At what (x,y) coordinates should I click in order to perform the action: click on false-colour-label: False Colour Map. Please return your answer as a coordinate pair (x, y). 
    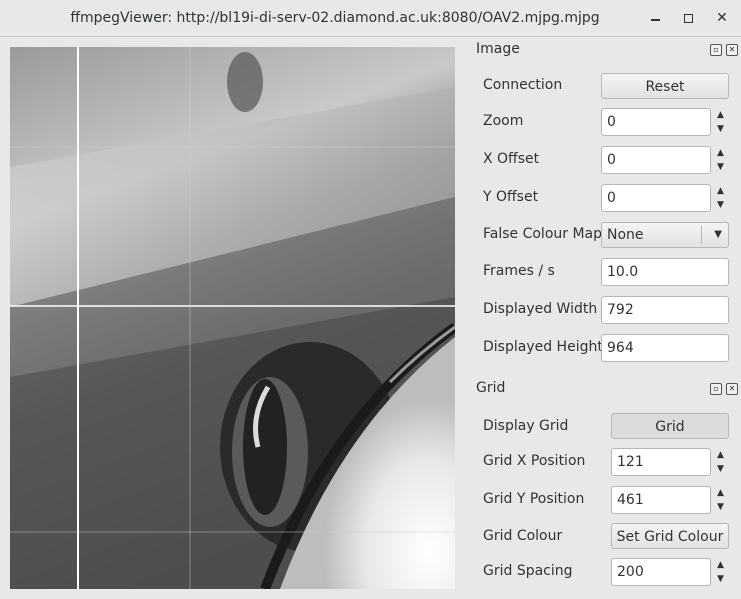
    Looking at the image, I should click on (543, 234).